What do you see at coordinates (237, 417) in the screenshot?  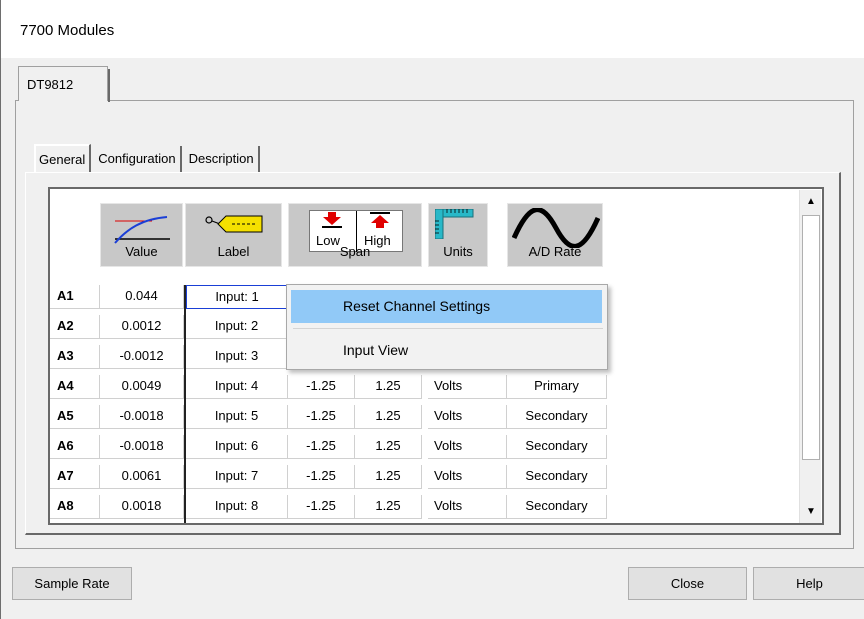 I see `label-cell: Input: 5` at bounding box center [237, 417].